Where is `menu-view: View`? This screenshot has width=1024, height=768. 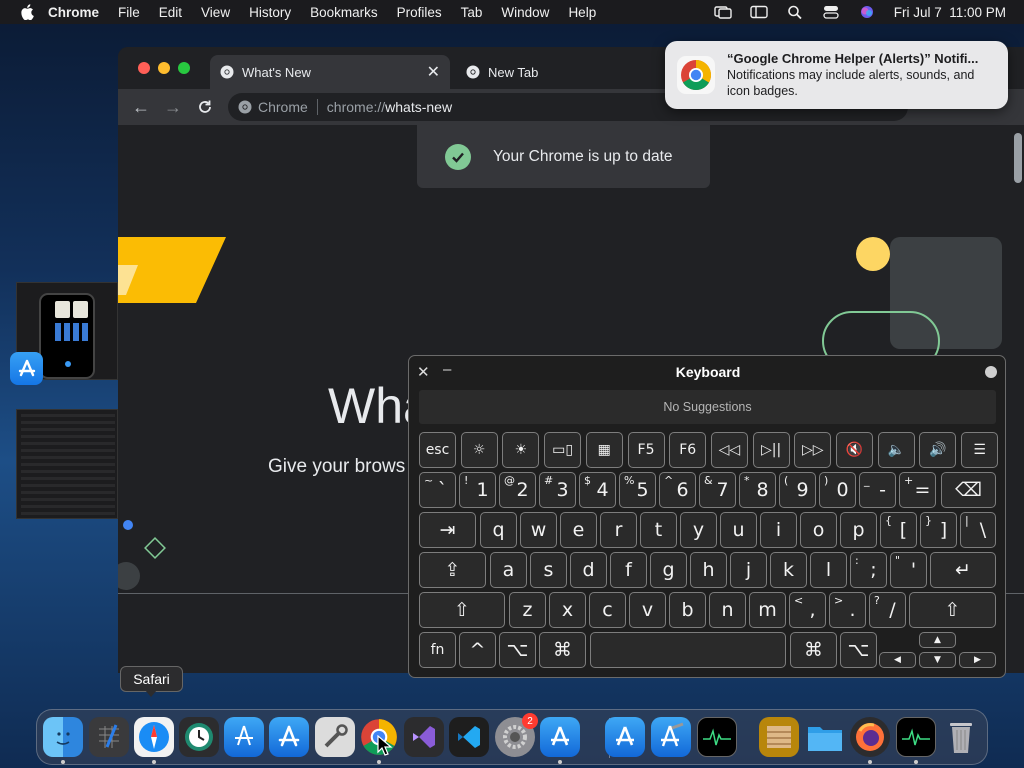
menu-view: View is located at coordinates (215, 12).